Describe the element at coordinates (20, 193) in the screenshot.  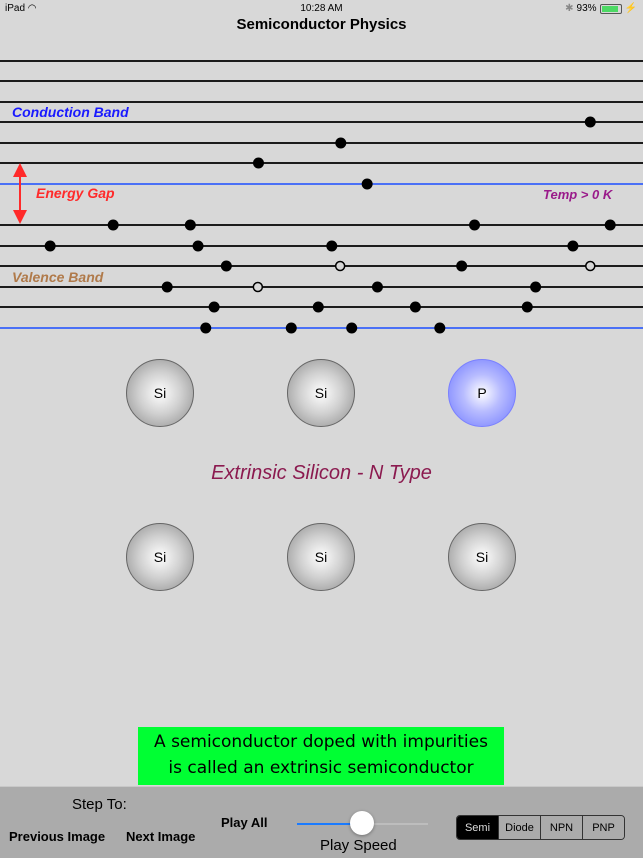
I see `energy-gap-arrow-icon` at that location.